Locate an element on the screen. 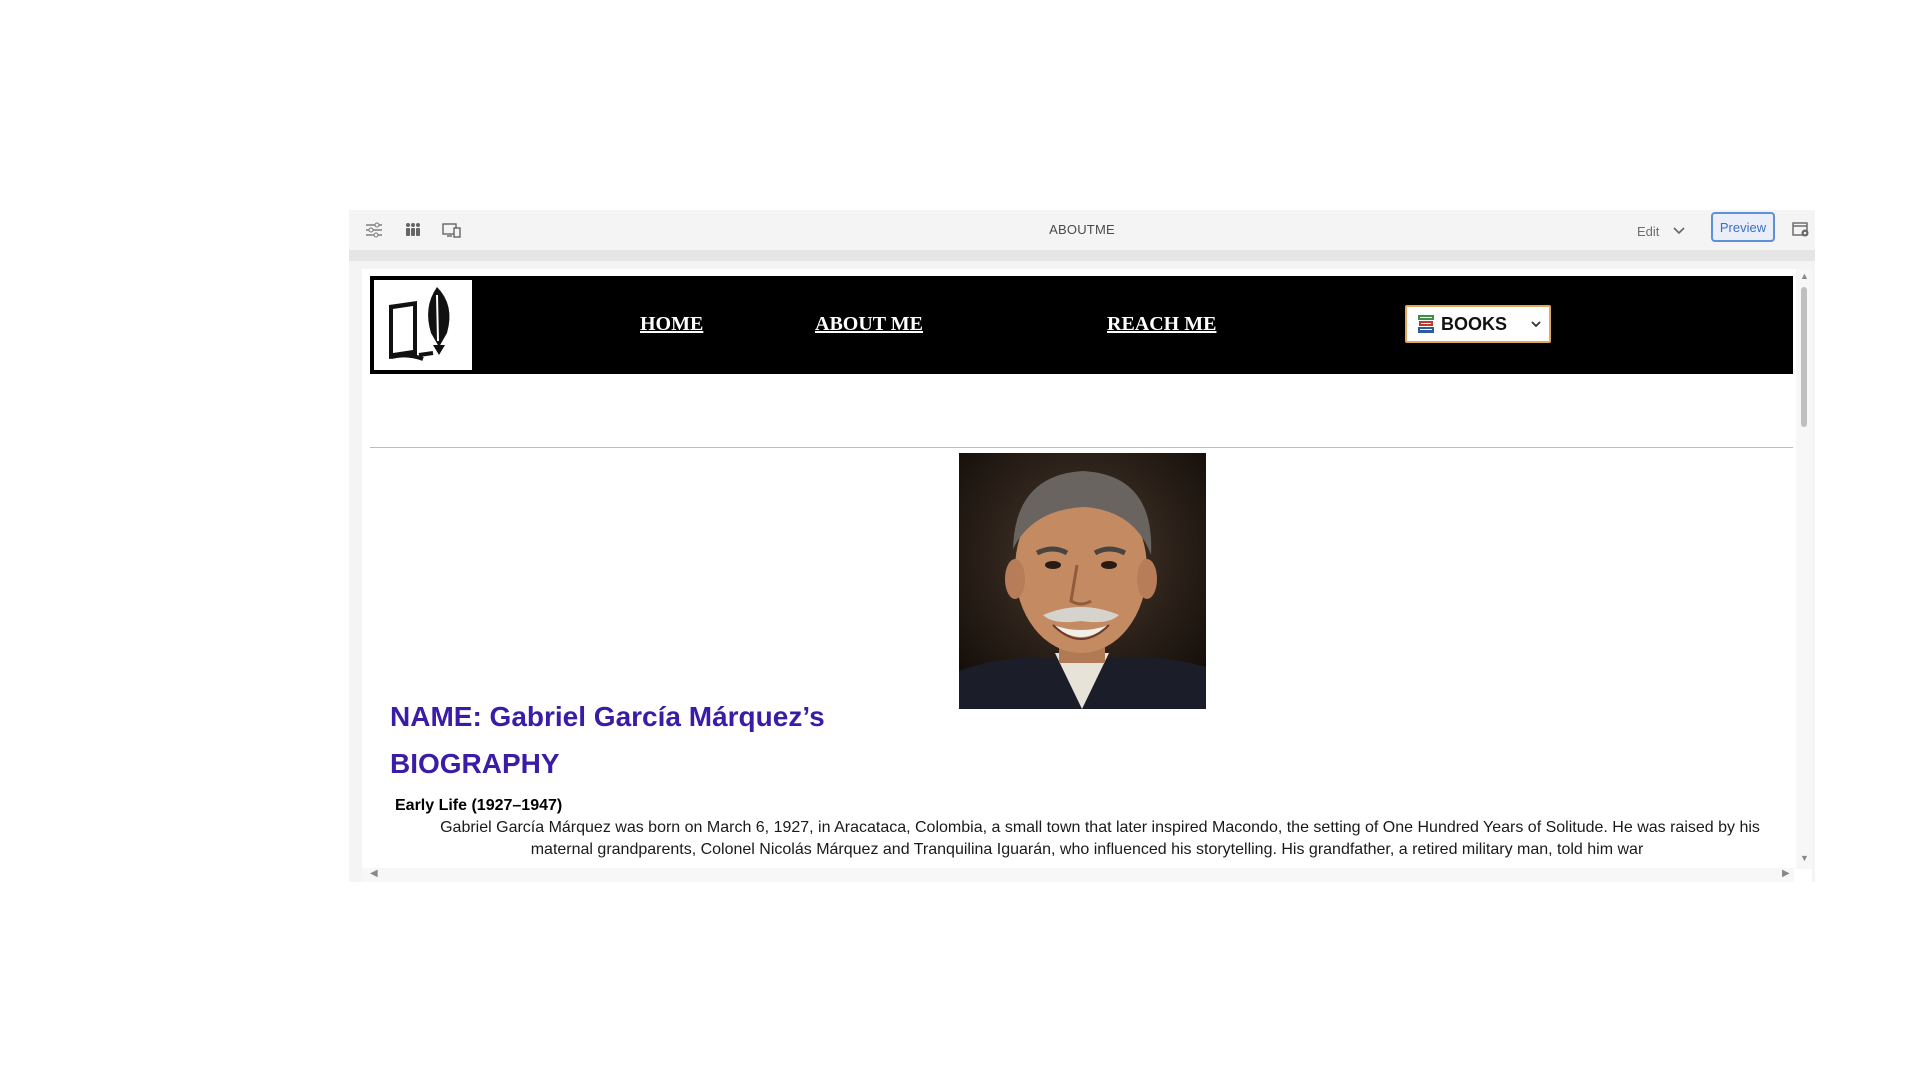 The image size is (1920, 1080). book-stack-icon is located at coordinates (1426, 324).